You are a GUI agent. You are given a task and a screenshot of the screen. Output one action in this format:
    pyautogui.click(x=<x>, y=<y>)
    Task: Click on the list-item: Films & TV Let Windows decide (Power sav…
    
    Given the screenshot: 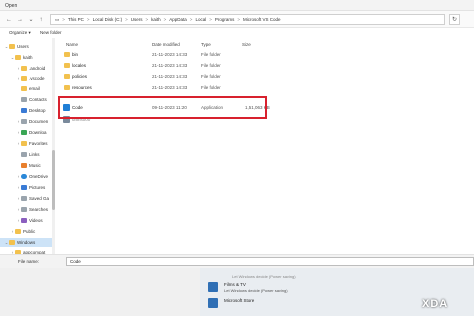 What is the action you would take?
    pyautogui.click(x=308, y=288)
    